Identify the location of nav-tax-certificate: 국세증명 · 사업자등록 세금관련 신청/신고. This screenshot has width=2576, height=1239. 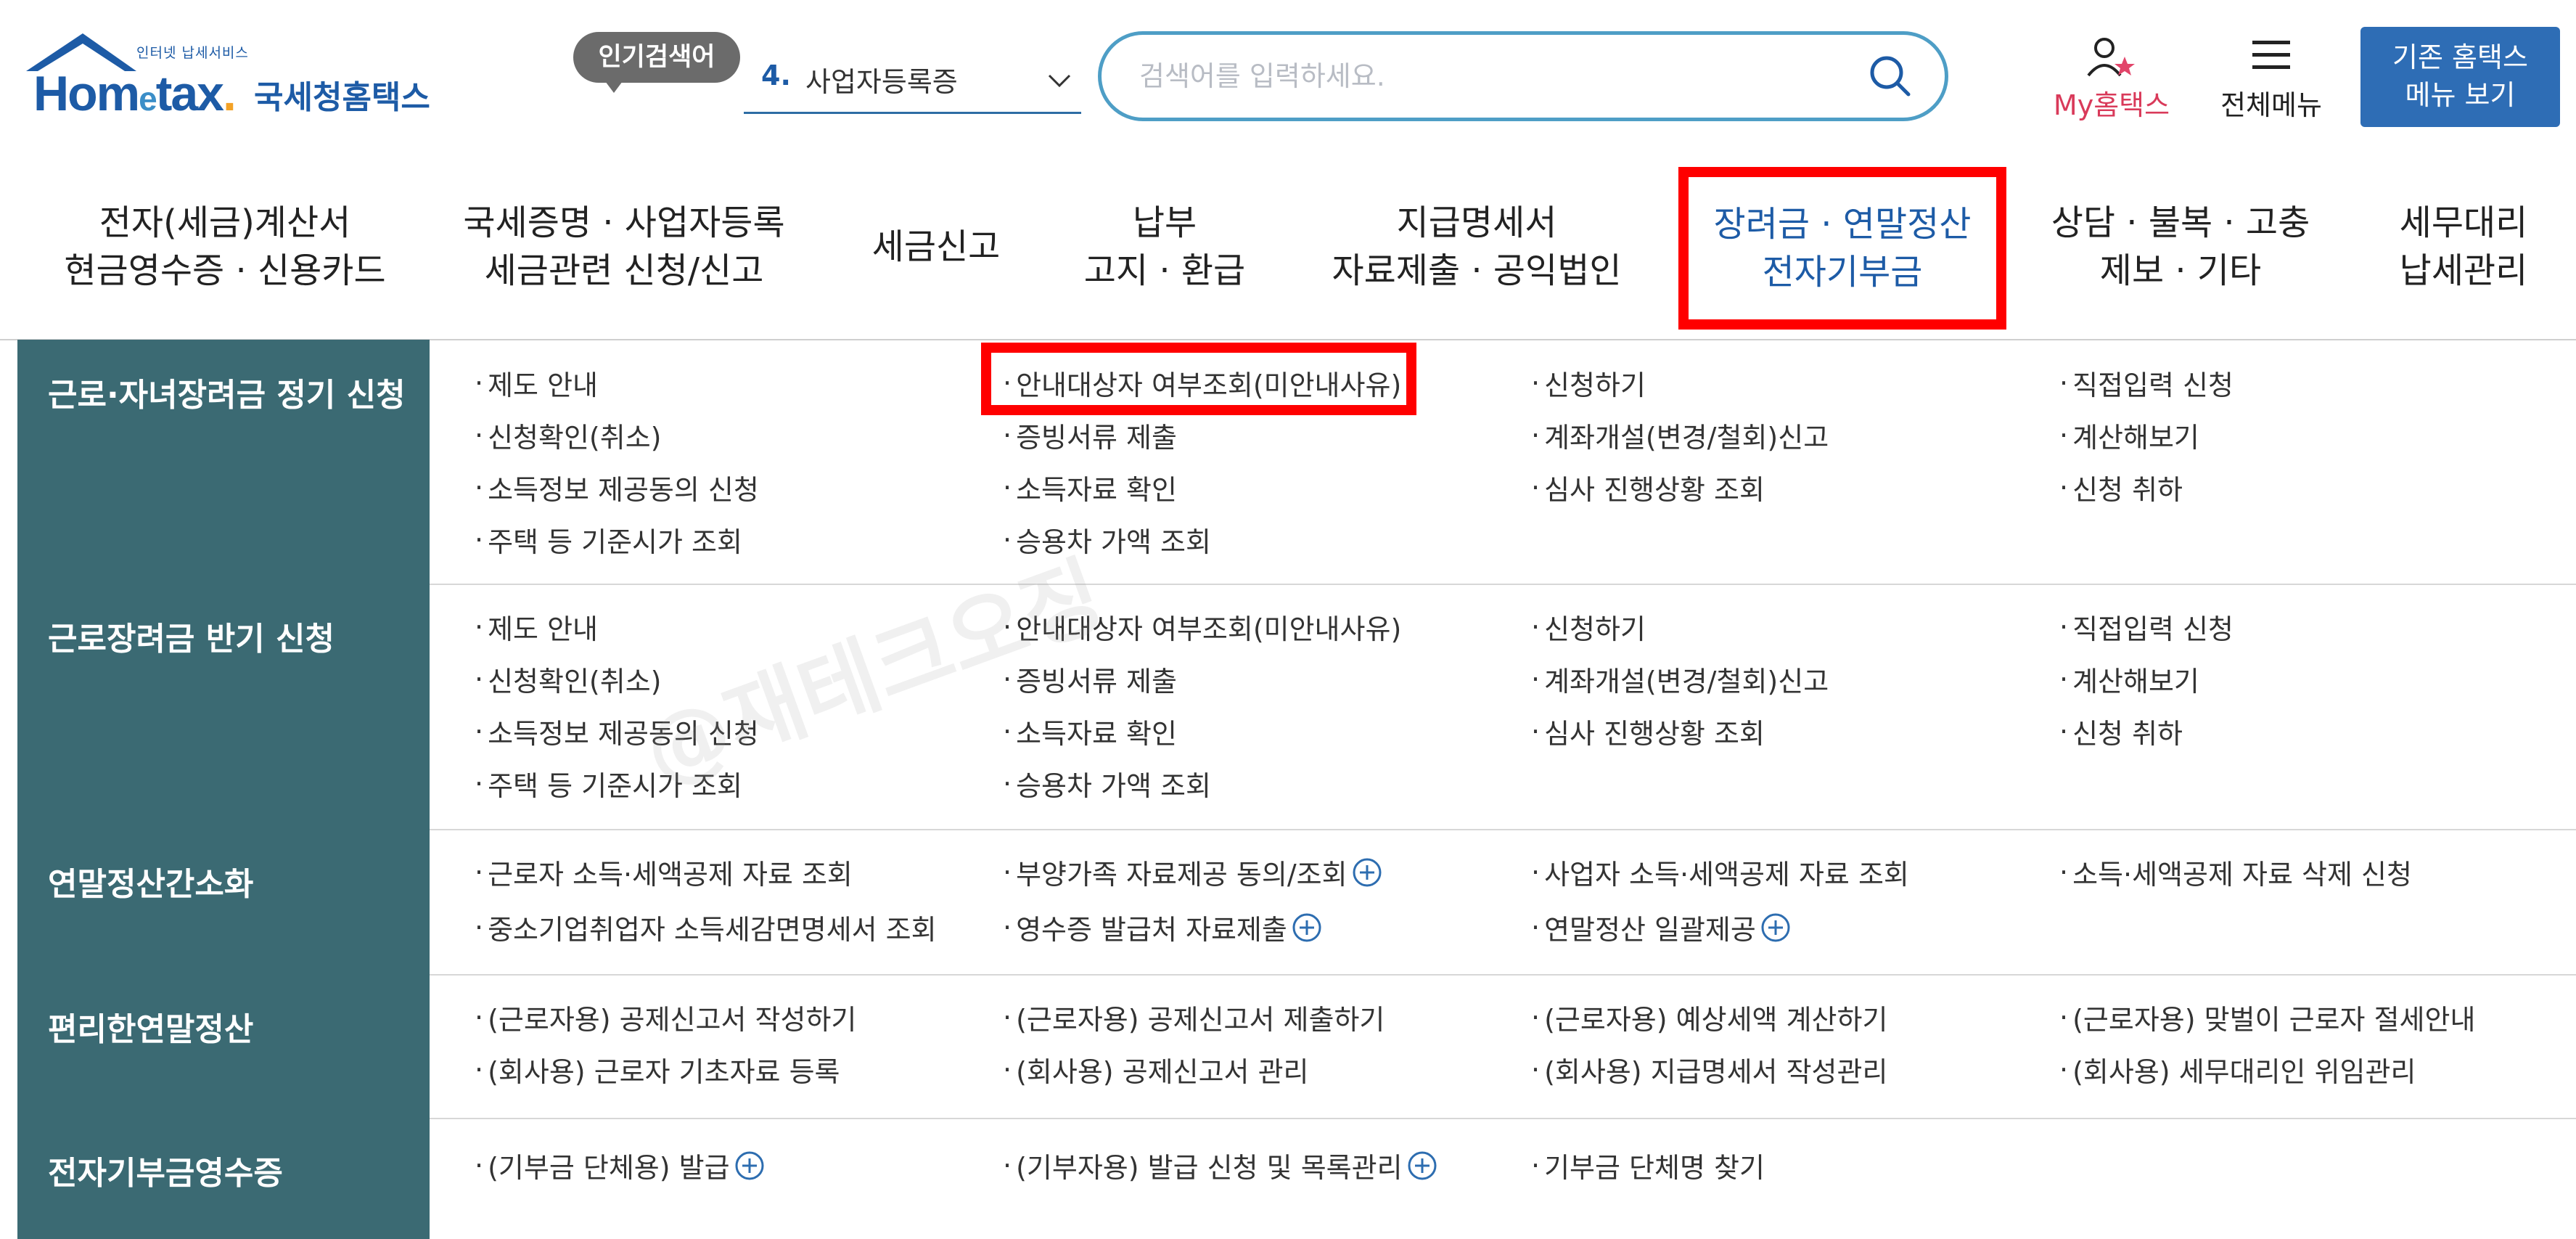
(624, 246).